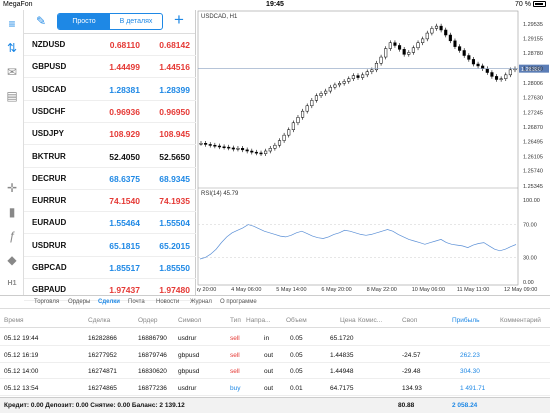  I want to click on quote-row-bktrur: BKTRUR 52.4050 52.5650, so click(110, 157).